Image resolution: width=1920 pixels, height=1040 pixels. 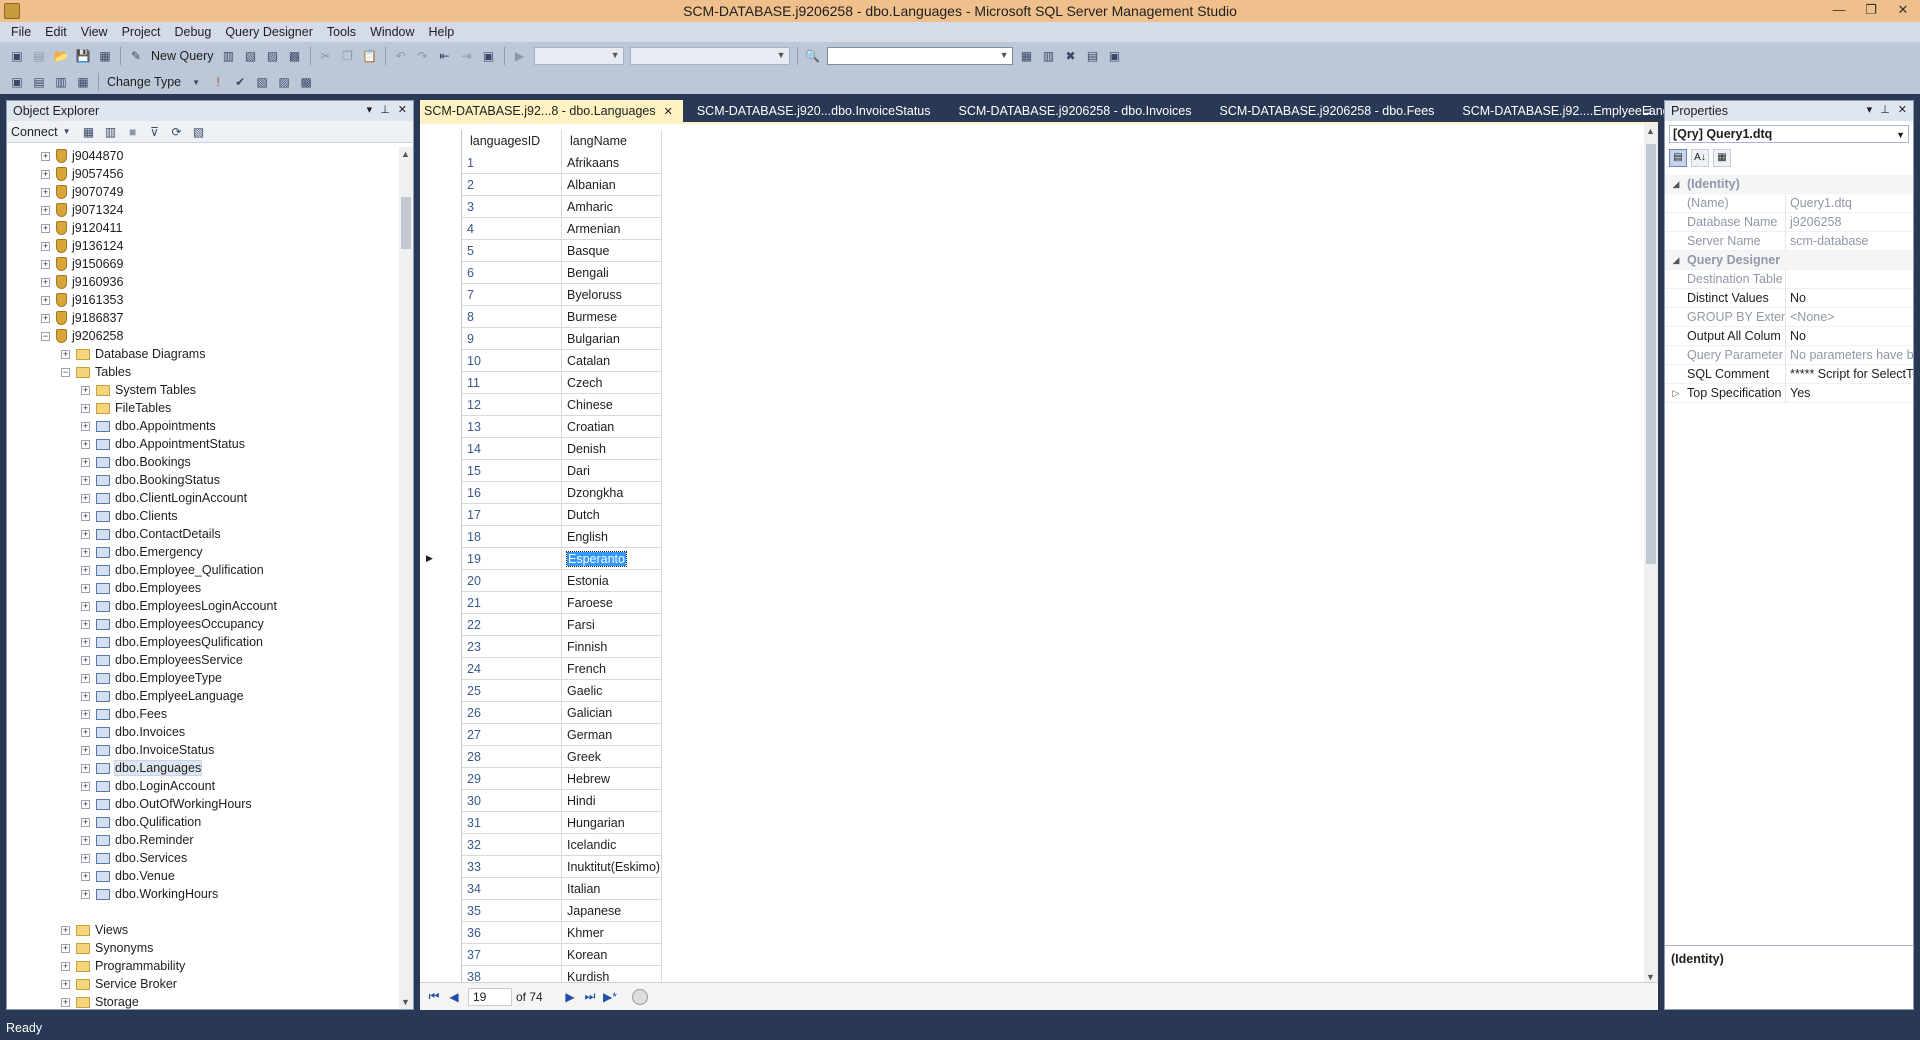 I want to click on cell-languages-id: 3, so click(x=512, y=206).